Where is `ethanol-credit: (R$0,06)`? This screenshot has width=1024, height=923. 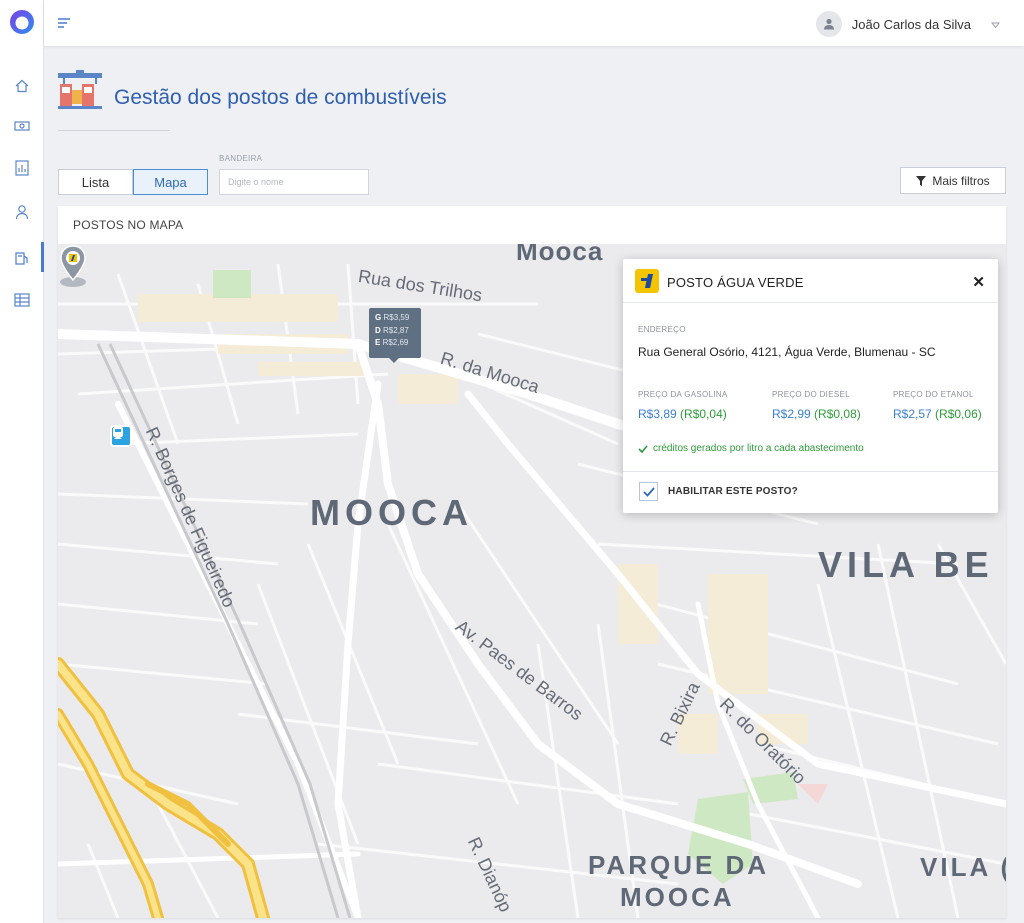 ethanol-credit: (R$0,06) is located at coordinates (958, 414).